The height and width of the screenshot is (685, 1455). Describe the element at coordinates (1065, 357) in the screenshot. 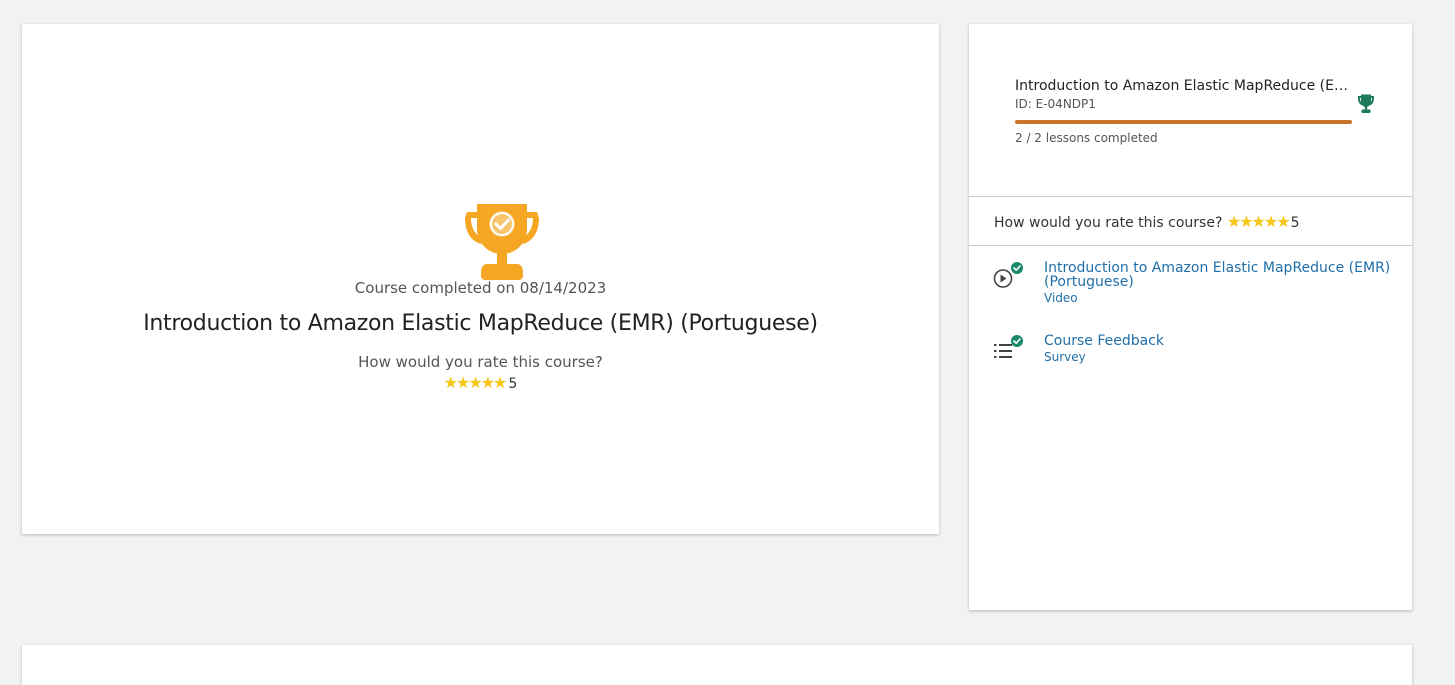

I see `lesson-type: Survey` at that location.